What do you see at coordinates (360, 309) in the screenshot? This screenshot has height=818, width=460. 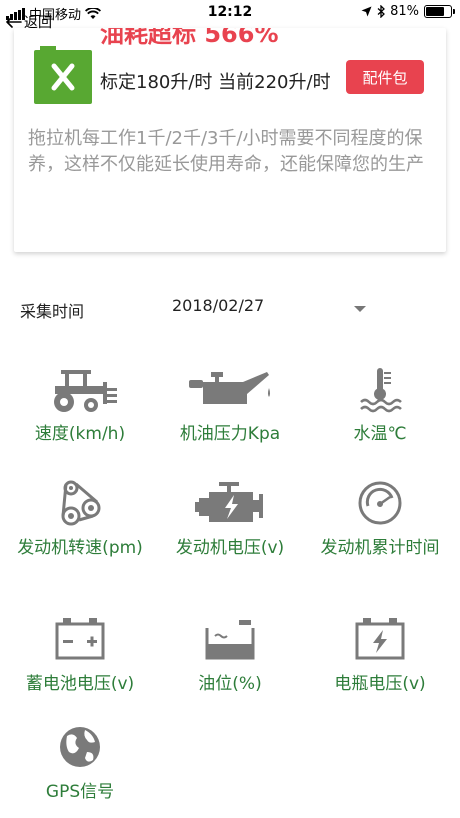 I see `dropdown-caret-icon` at bounding box center [360, 309].